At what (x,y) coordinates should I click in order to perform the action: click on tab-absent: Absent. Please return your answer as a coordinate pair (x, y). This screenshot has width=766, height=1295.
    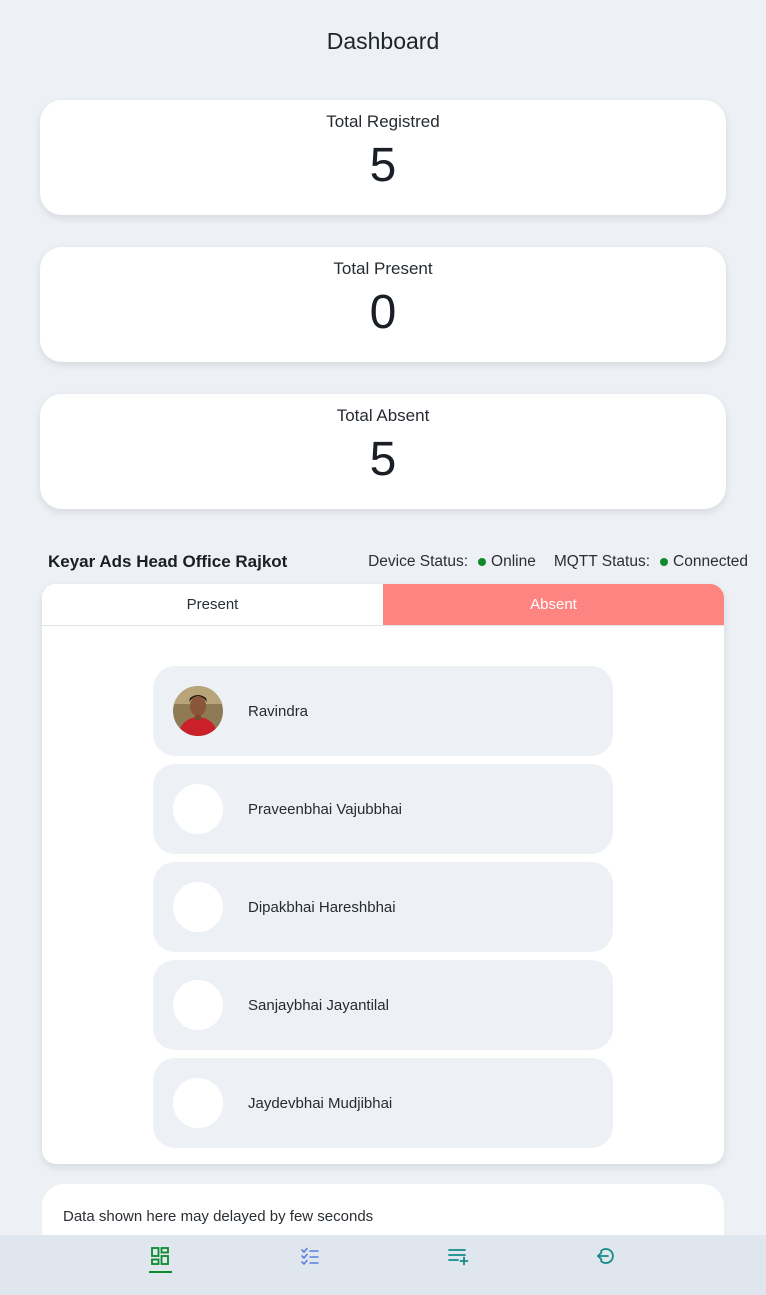
    Looking at the image, I should click on (553, 604).